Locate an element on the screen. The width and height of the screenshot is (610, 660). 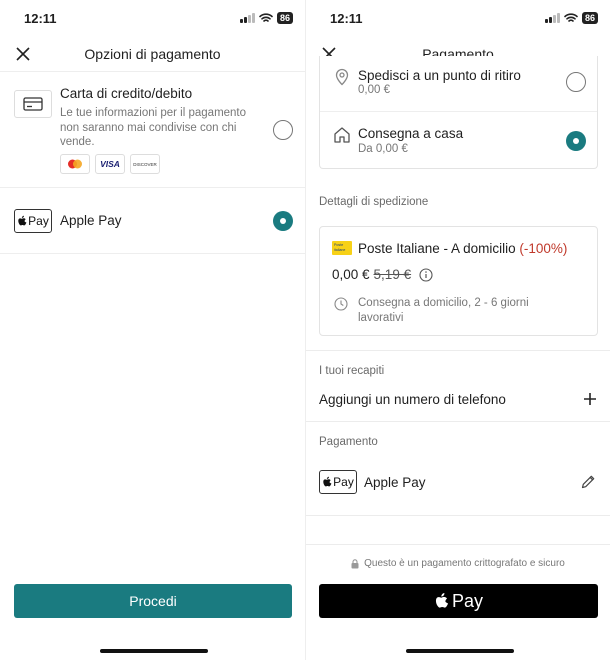
contacts-heading: I tuoi recapiti is located at coordinates (352, 371).